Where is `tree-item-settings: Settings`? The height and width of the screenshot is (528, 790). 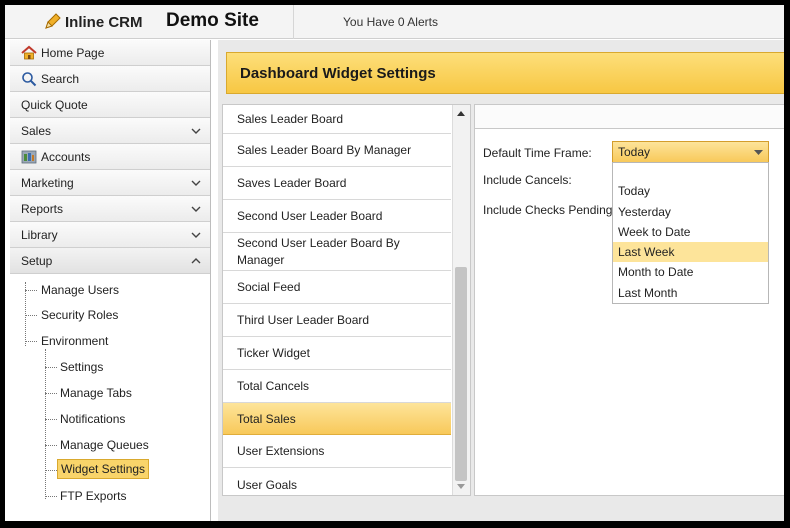
tree-item-settings: Settings is located at coordinates (81, 367).